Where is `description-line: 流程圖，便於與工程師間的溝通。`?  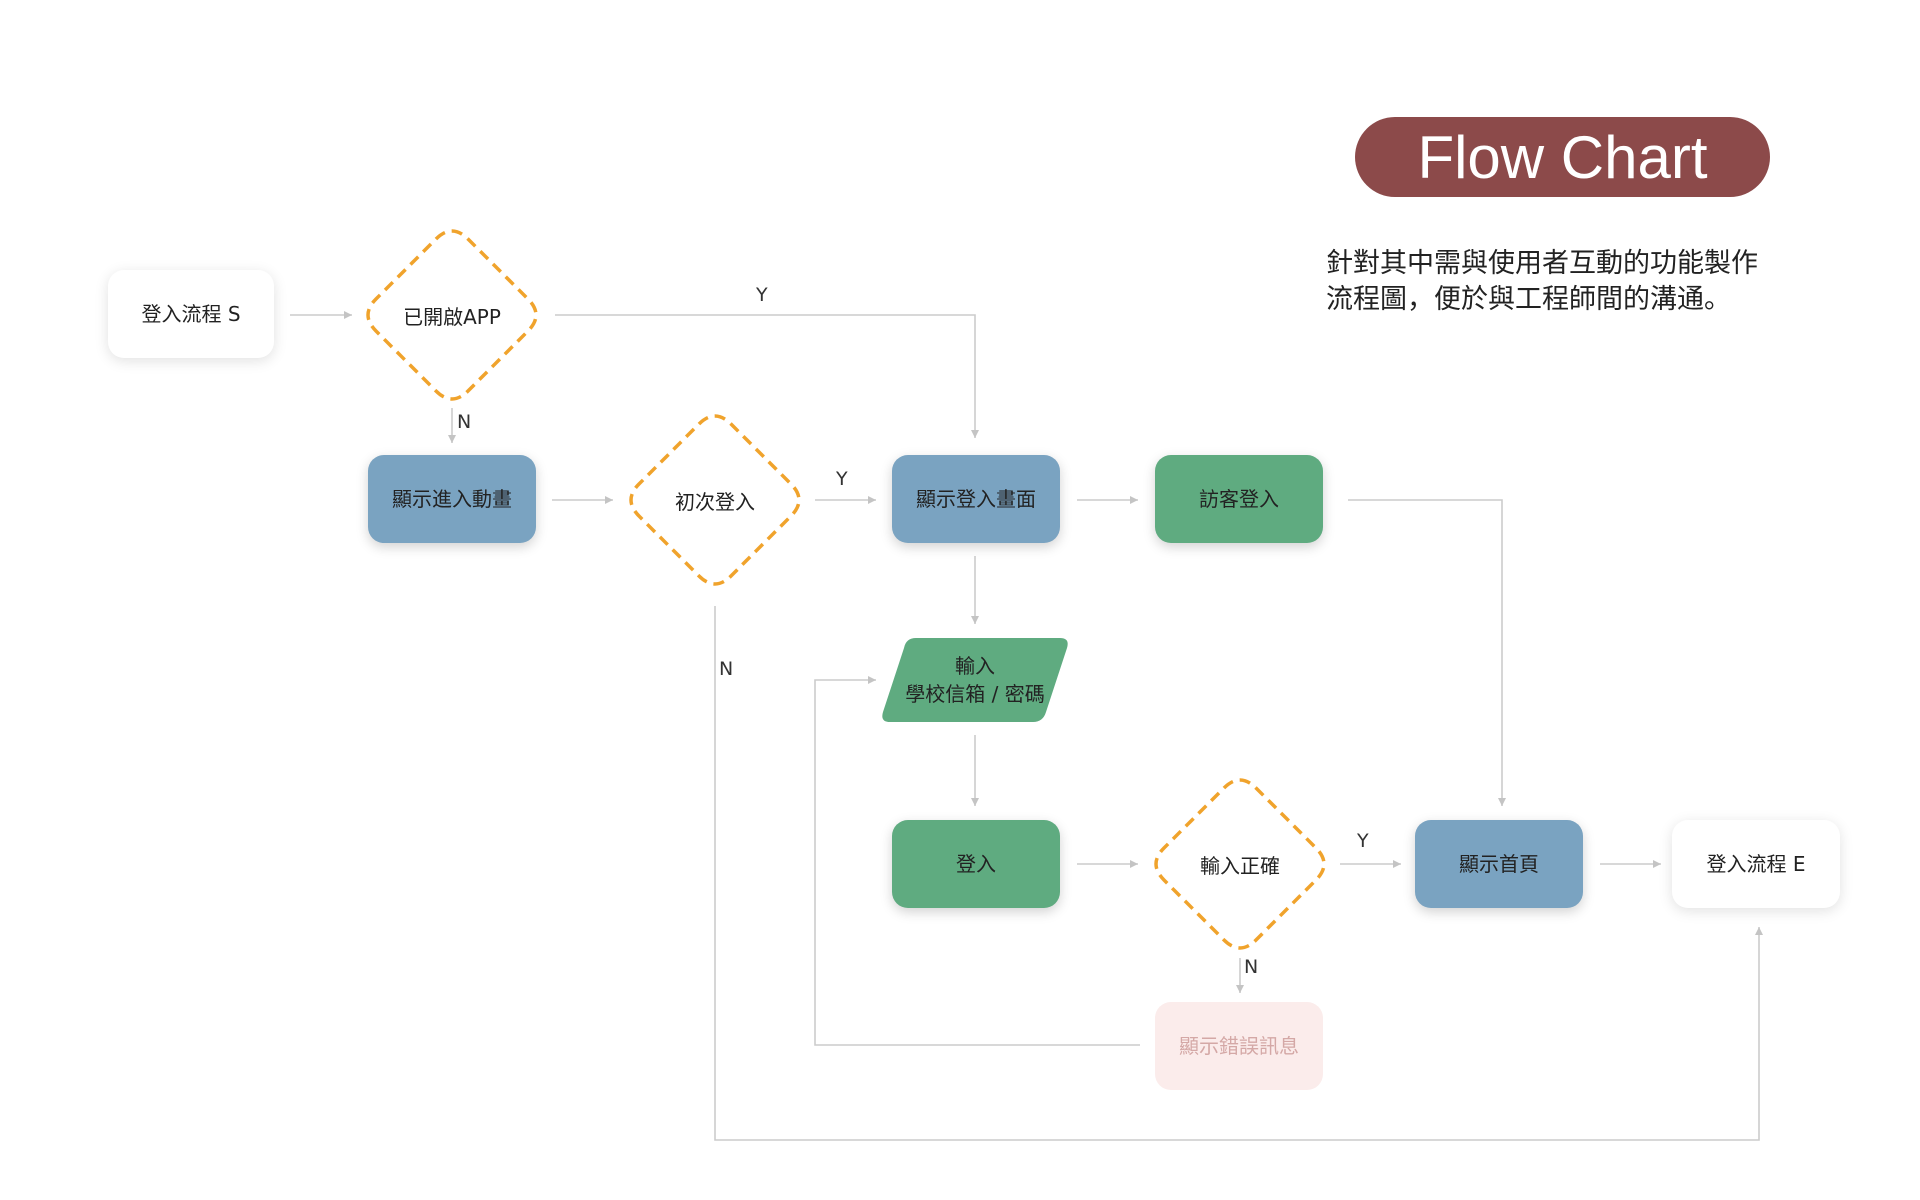
description-line: 流程圖，便於與工程師間的溝通。 is located at coordinates (1528, 299).